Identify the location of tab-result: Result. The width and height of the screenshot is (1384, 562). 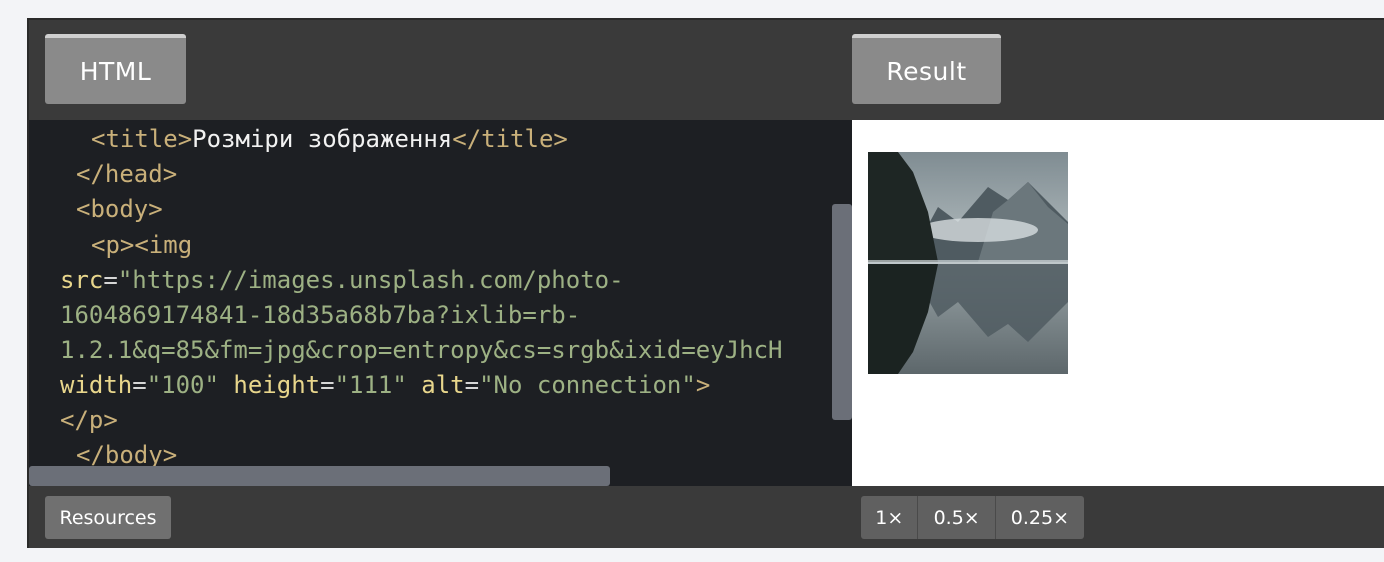
(926, 69).